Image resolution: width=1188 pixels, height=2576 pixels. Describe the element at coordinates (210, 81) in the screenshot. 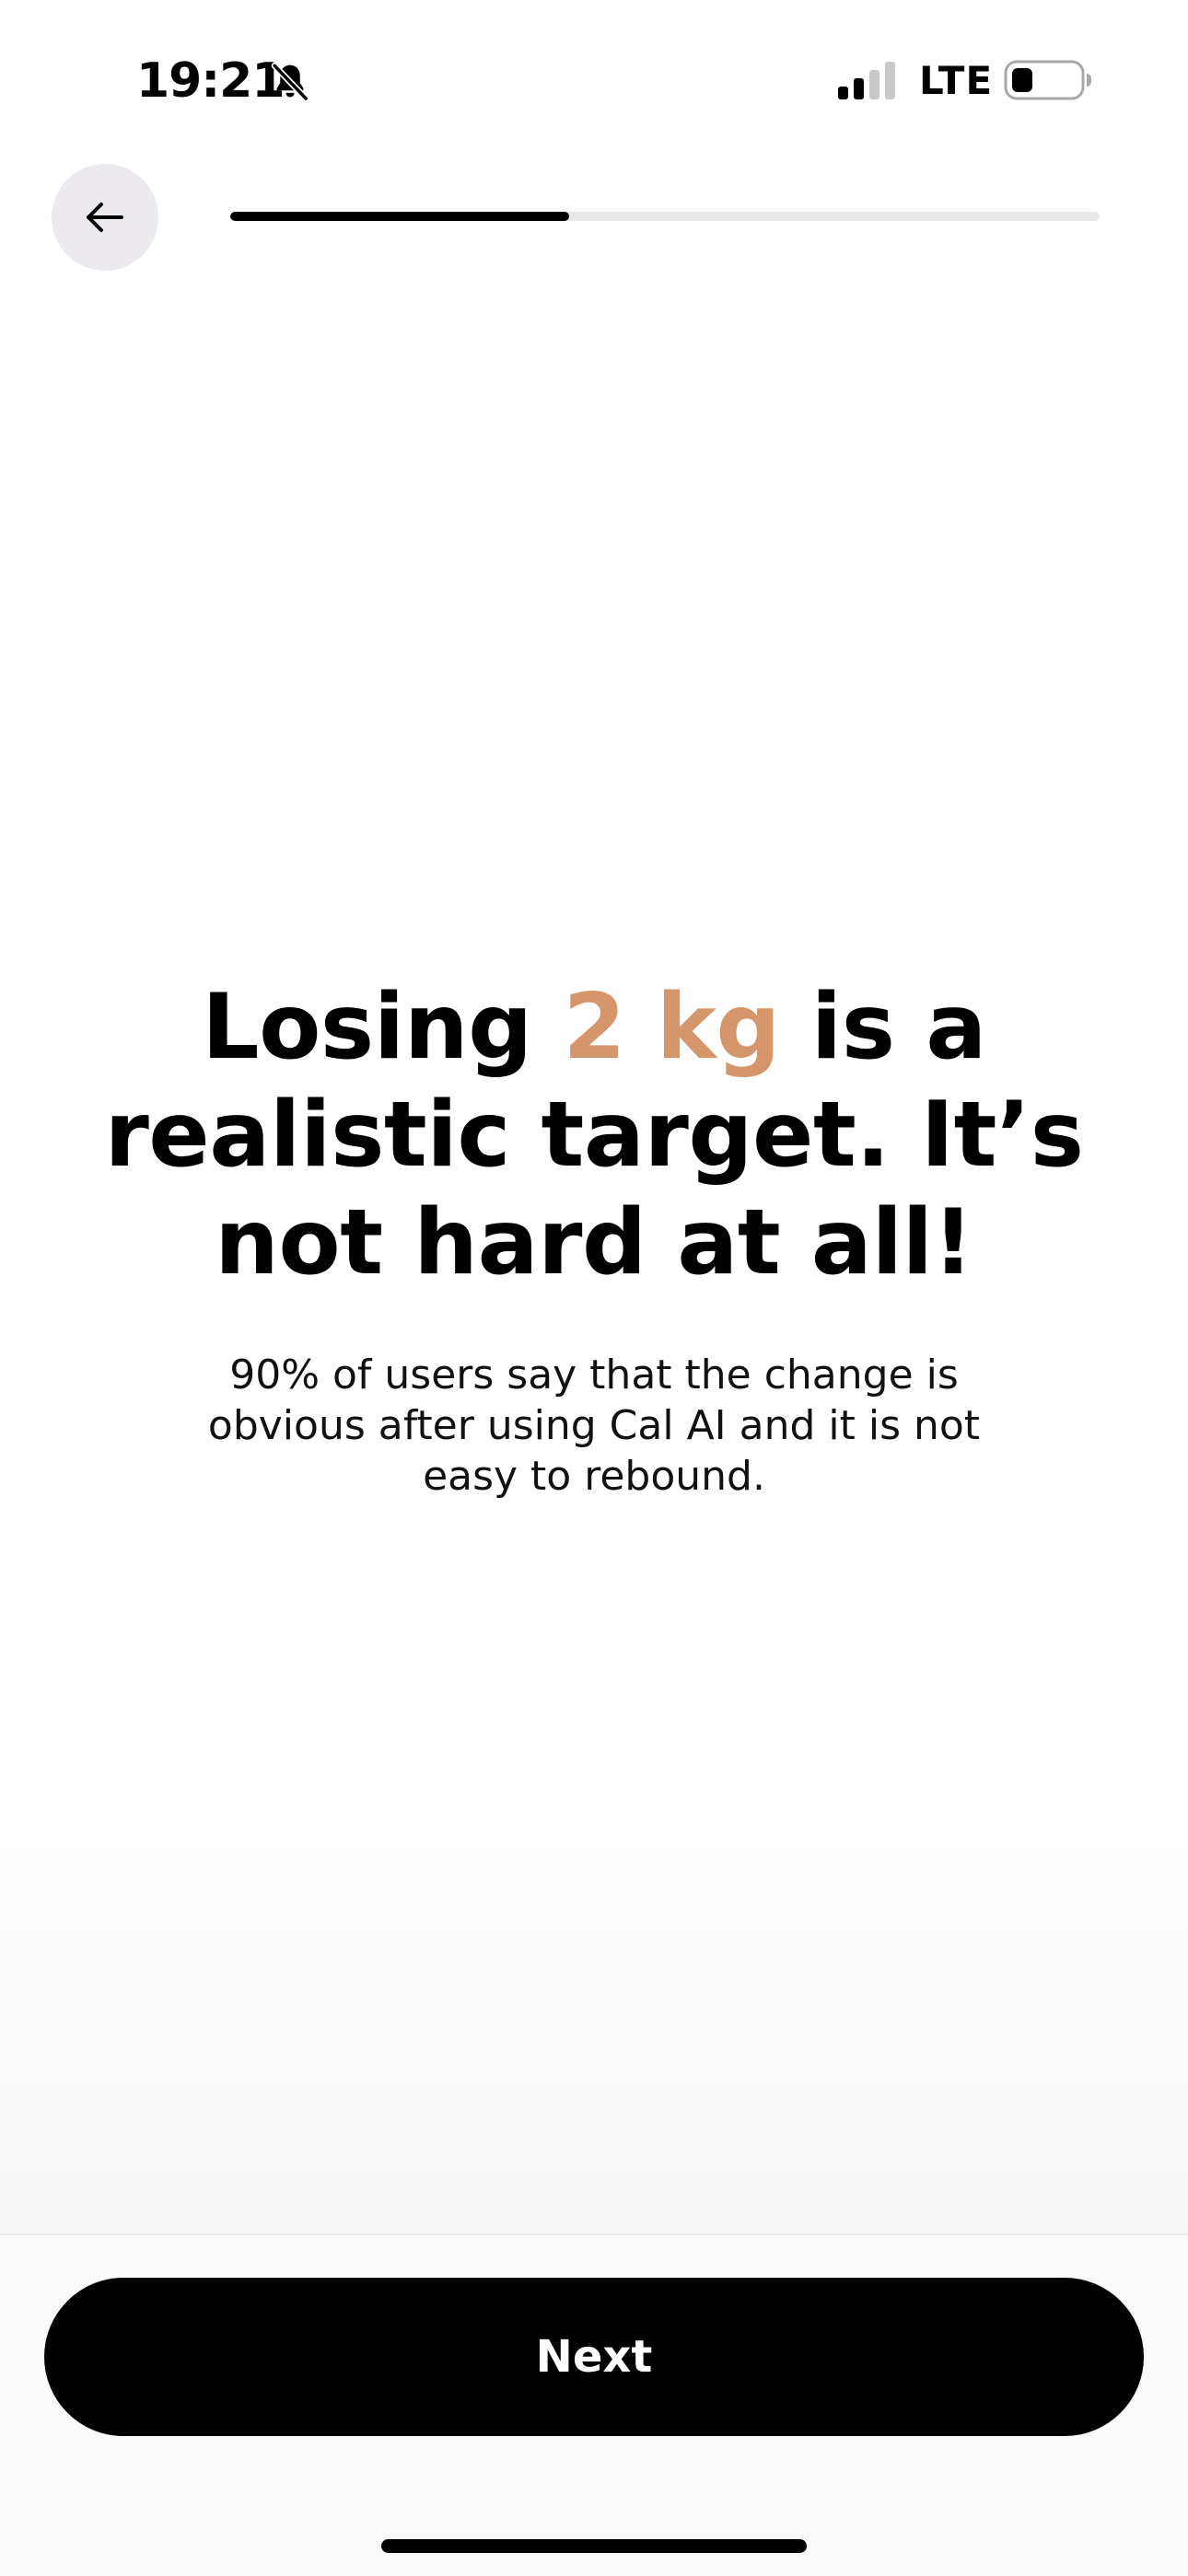

I see `status-time: 19:21` at that location.